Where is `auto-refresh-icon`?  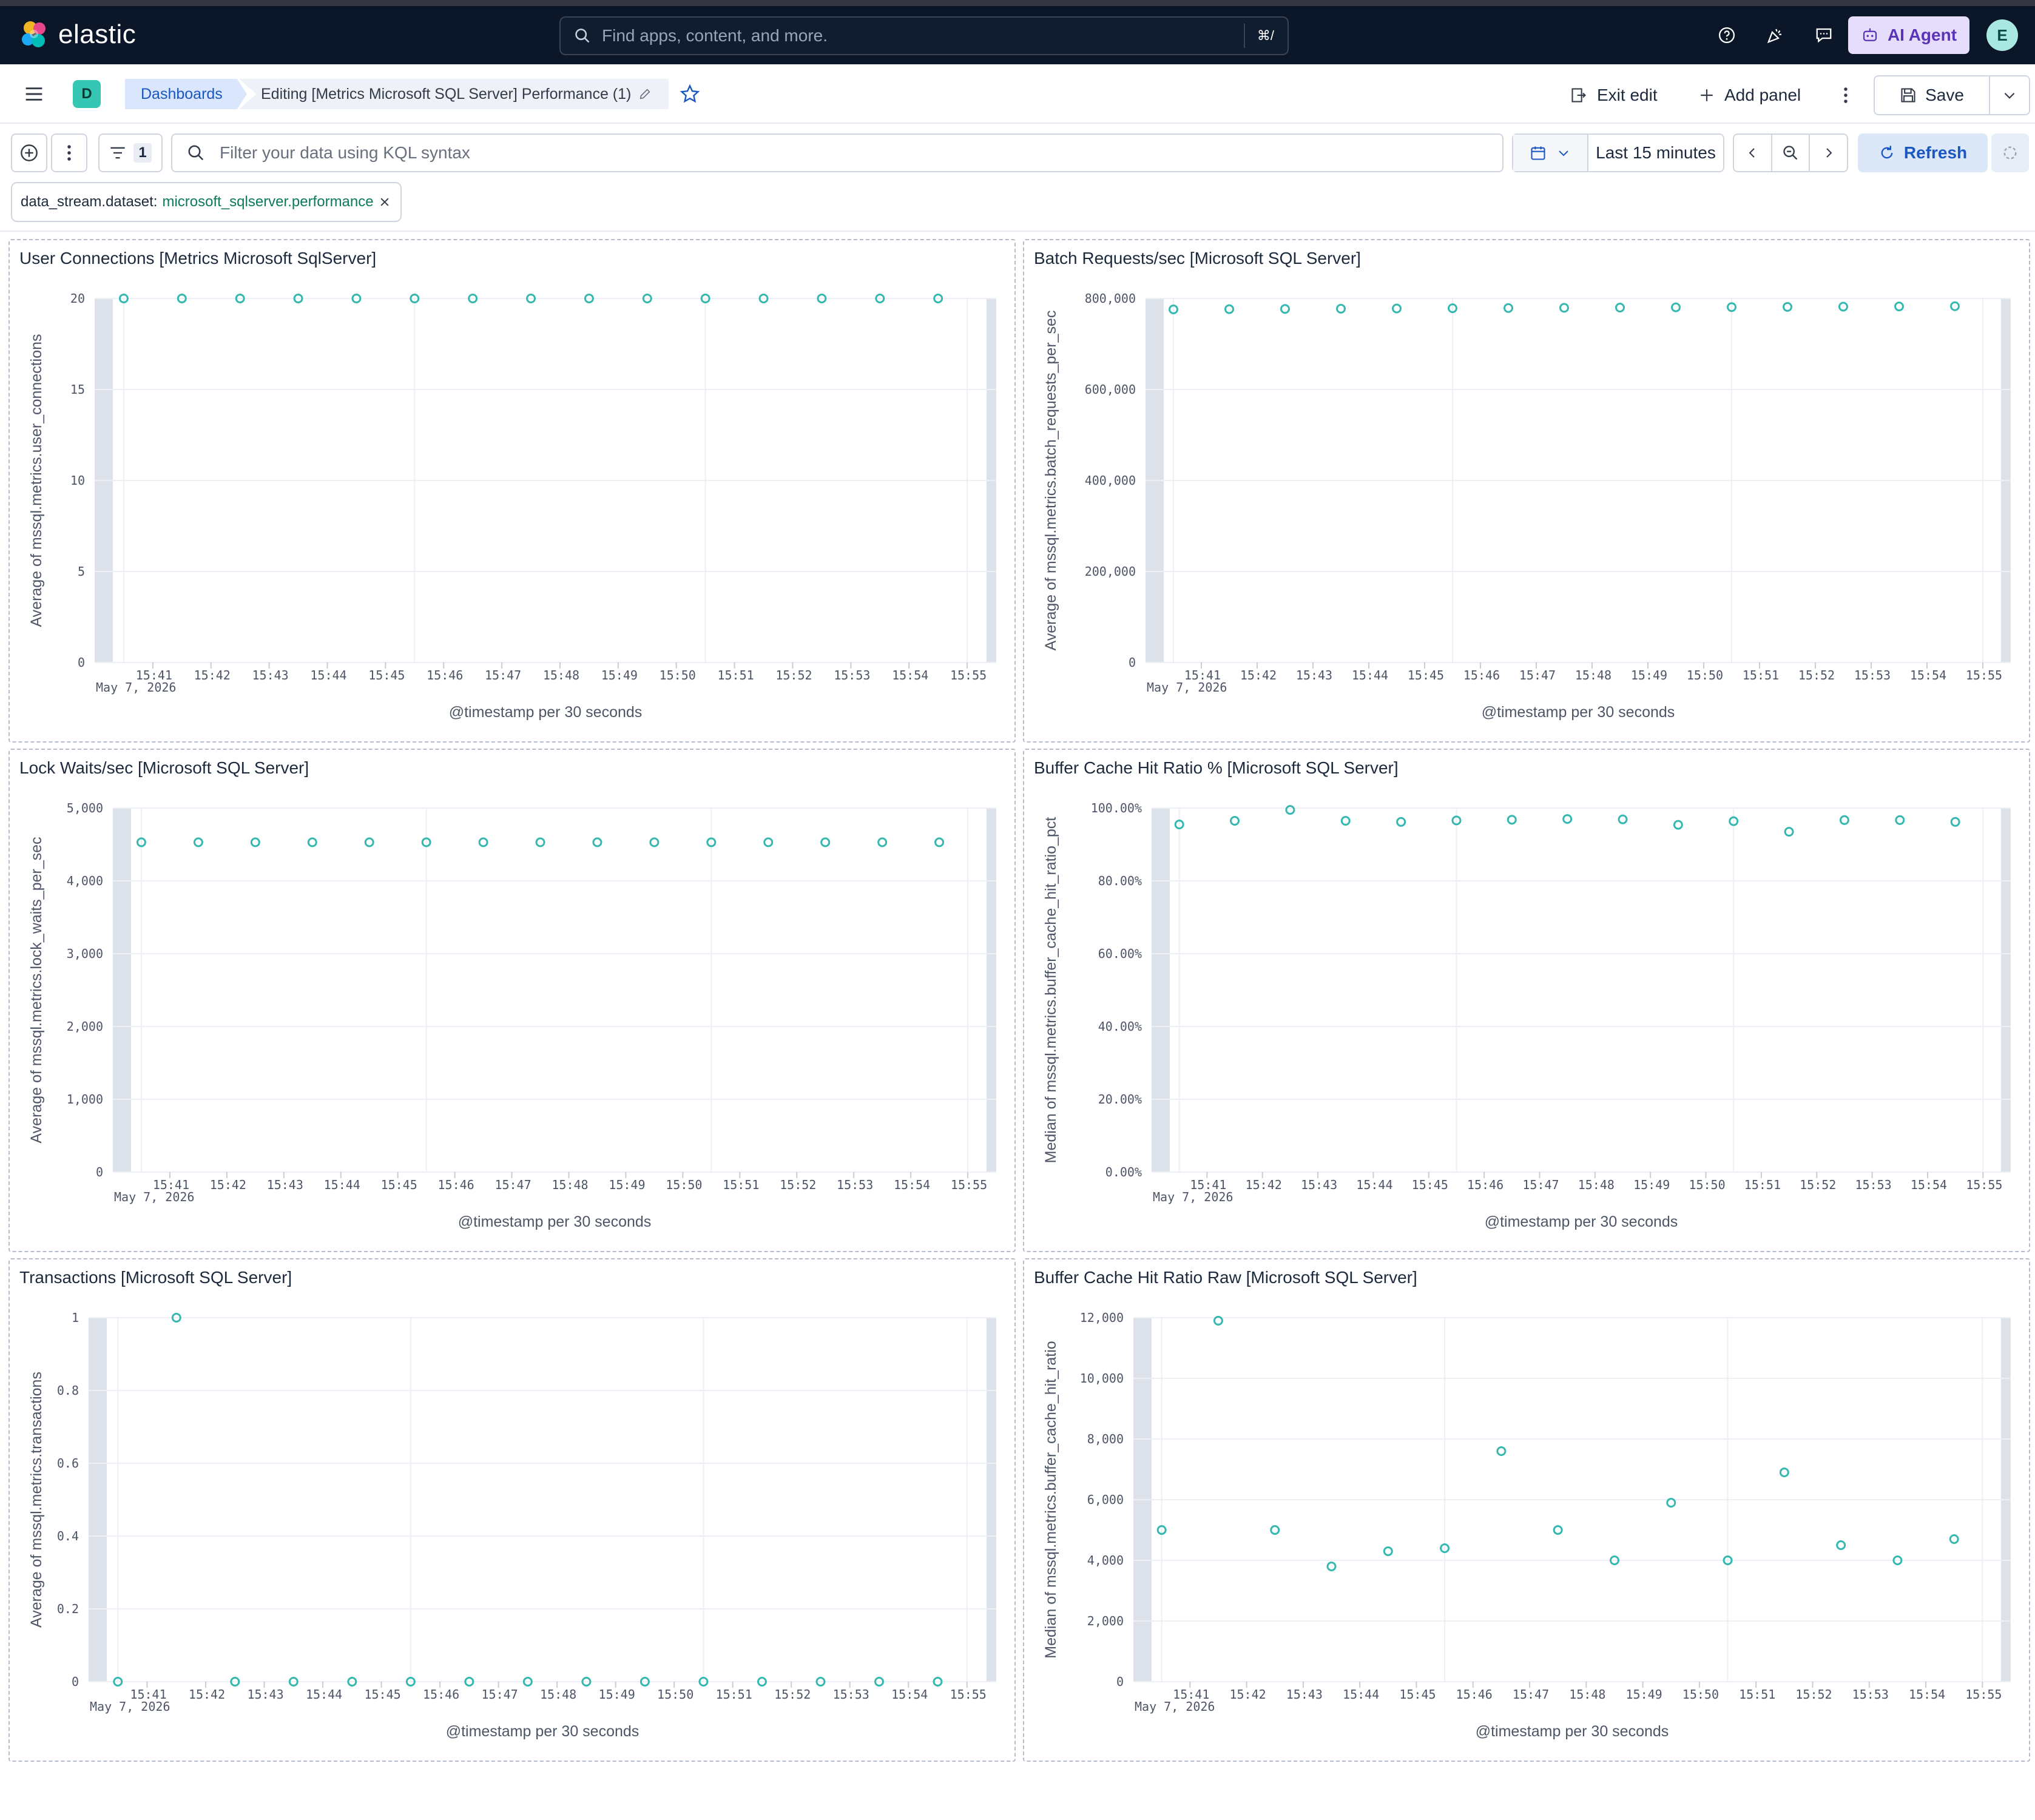
auto-refresh-icon is located at coordinates (2010, 152).